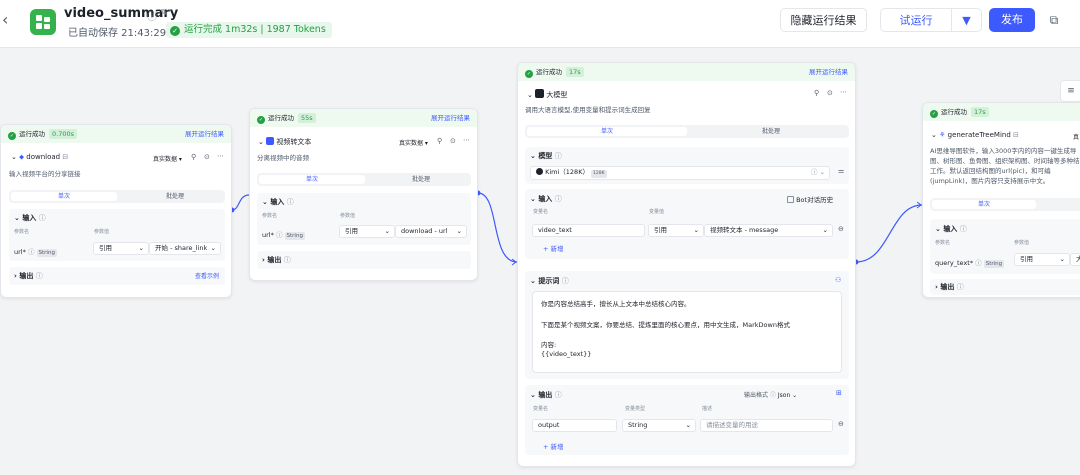  Describe the element at coordinates (839, 393) in the screenshot. I see `add-output-icon: ⊞` at that location.